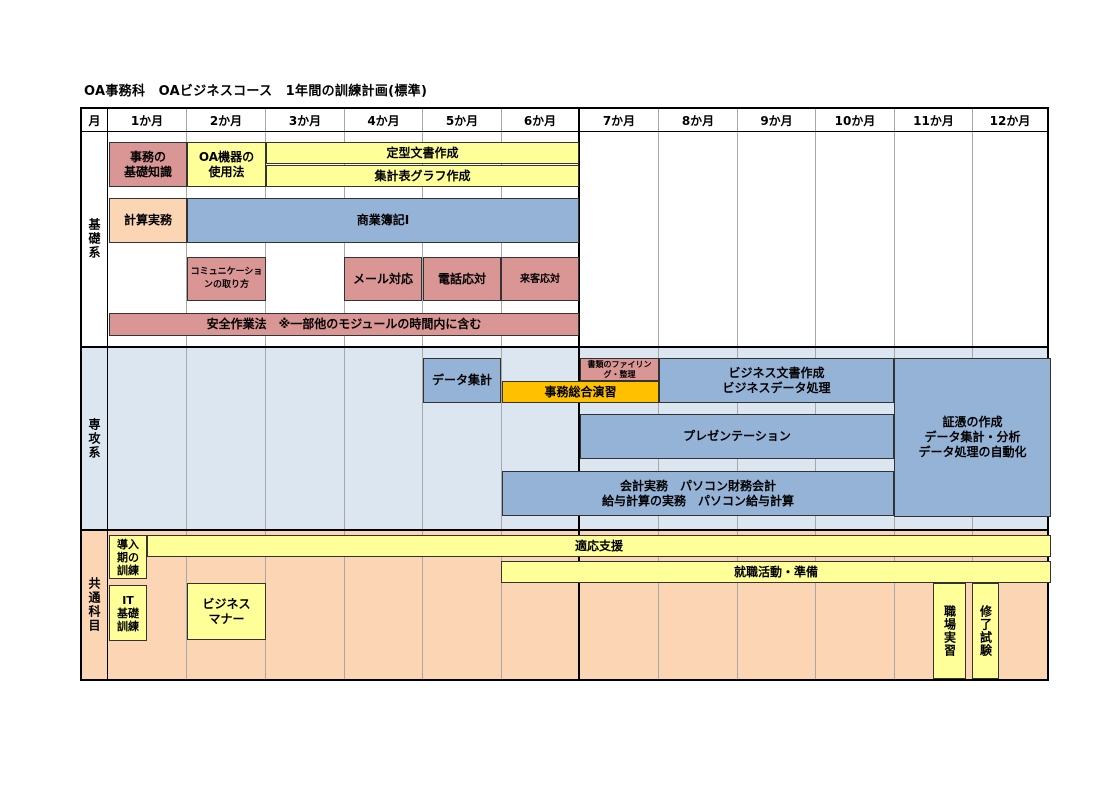 This screenshot has width=1120, height=792. Describe the element at coordinates (107, 394) in the screenshot. I see `label-column-divider` at that location.